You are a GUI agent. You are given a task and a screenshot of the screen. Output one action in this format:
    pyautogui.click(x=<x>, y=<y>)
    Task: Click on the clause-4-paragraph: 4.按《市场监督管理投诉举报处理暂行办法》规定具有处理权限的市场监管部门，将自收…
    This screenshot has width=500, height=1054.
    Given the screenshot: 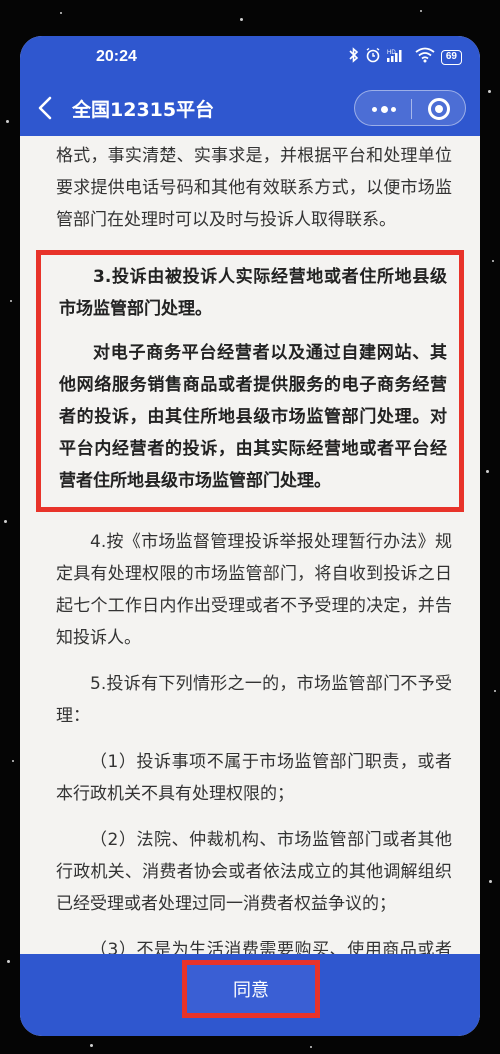 What is the action you would take?
    pyautogui.click(x=254, y=590)
    